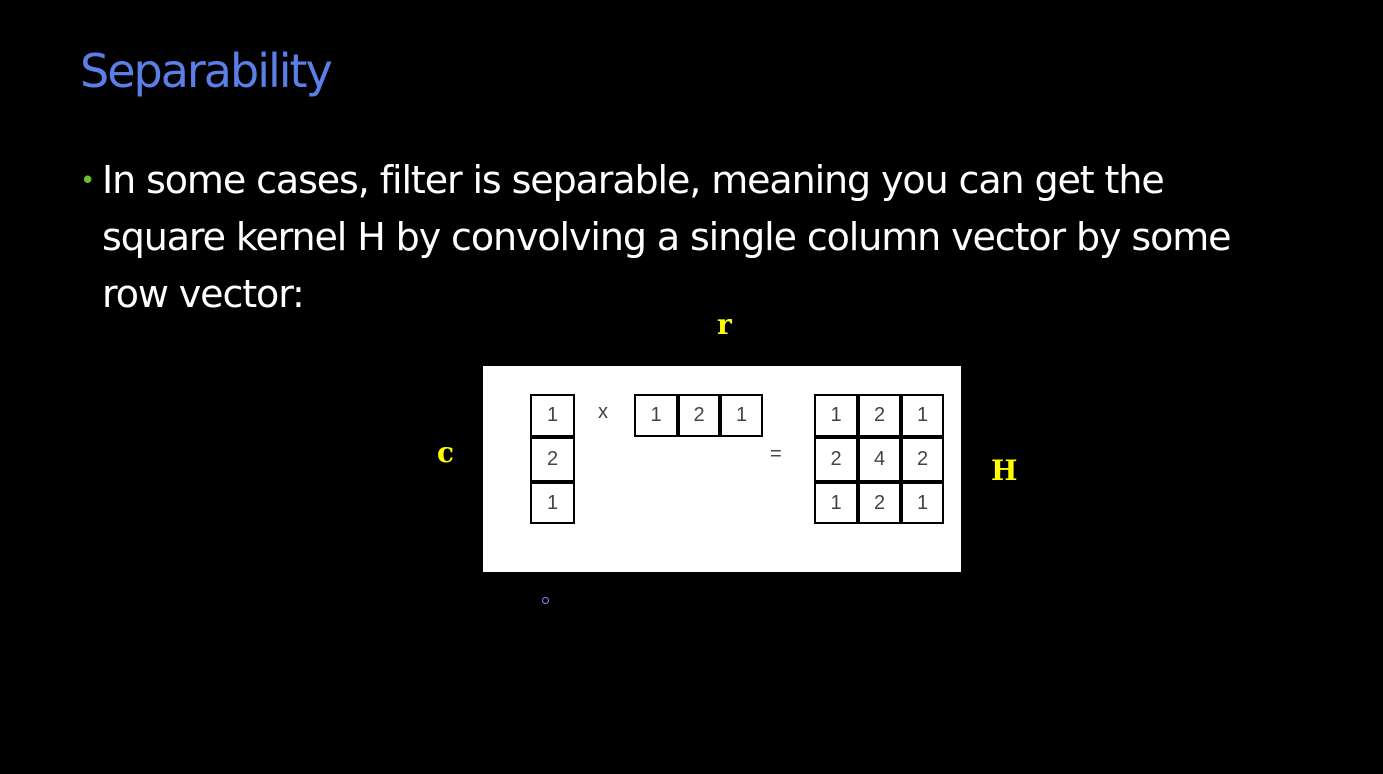 The height and width of the screenshot is (774, 1383). What do you see at coordinates (446, 452) in the screenshot?
I see `label-c: c` at bounding box center [446, 452].